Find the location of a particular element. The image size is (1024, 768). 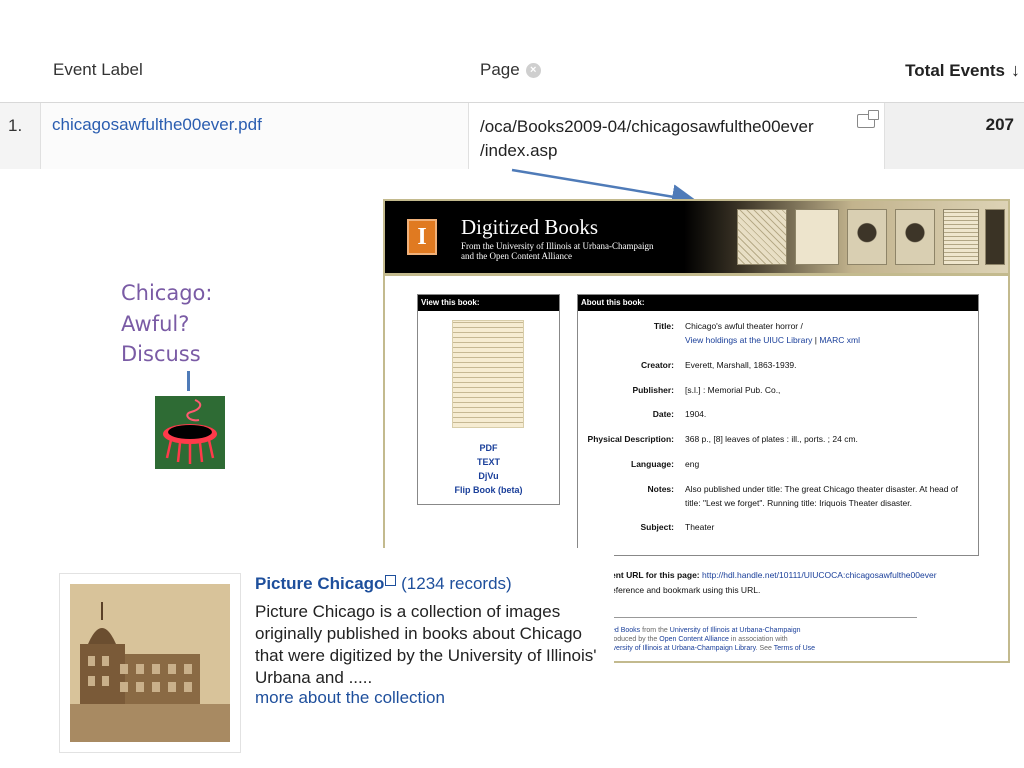

view-box-heading: View this book: is located at coordinates (488, 303).